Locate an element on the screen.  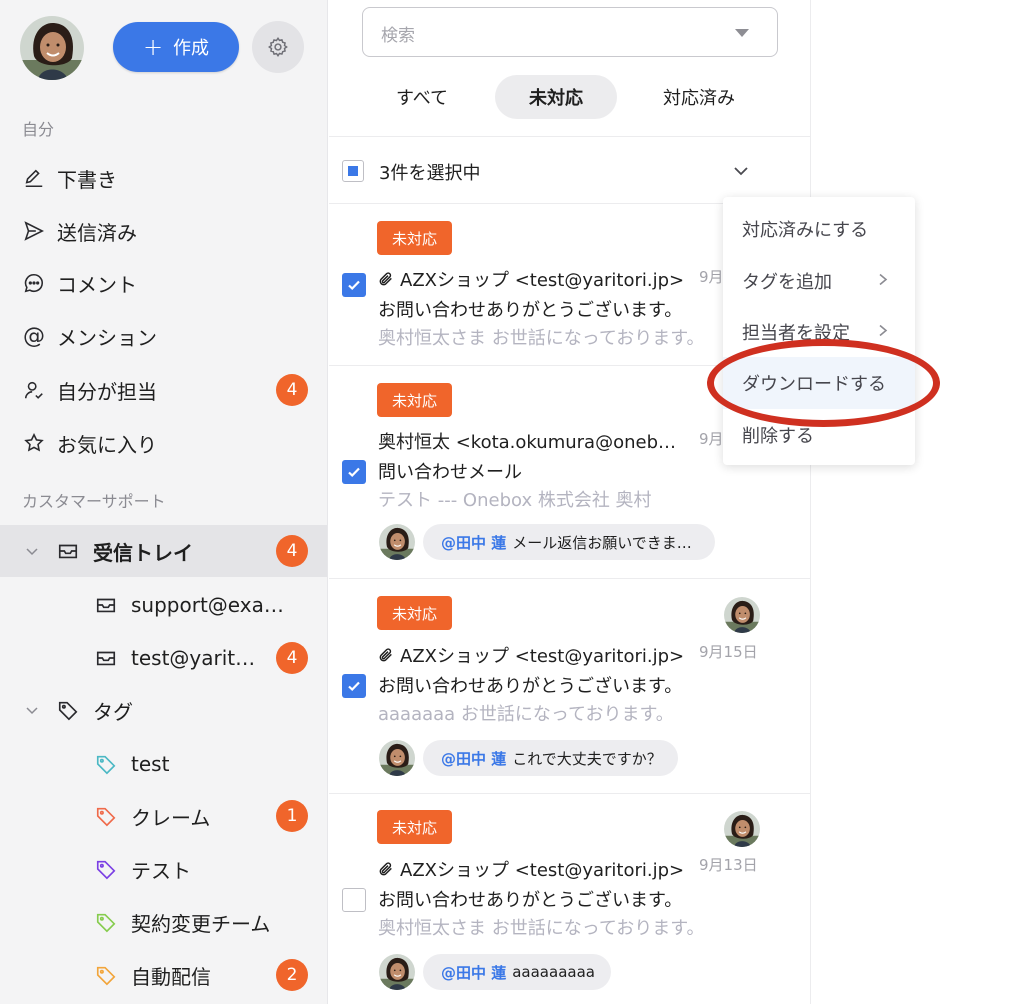
message-date: 9月15日 is located at coordinates (728, 652).